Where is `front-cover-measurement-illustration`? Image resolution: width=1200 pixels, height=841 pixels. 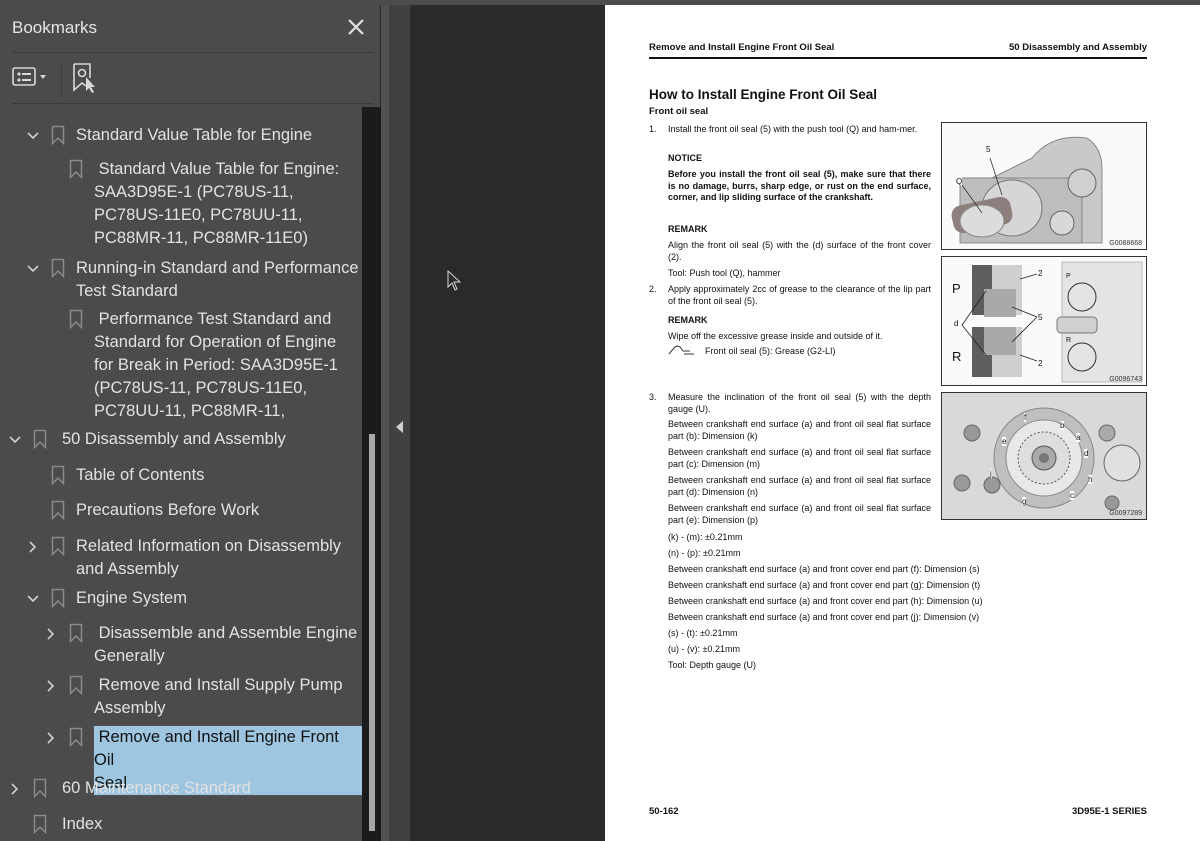
front-cover-measurement-illustration is located at coordinates (1044, 456).